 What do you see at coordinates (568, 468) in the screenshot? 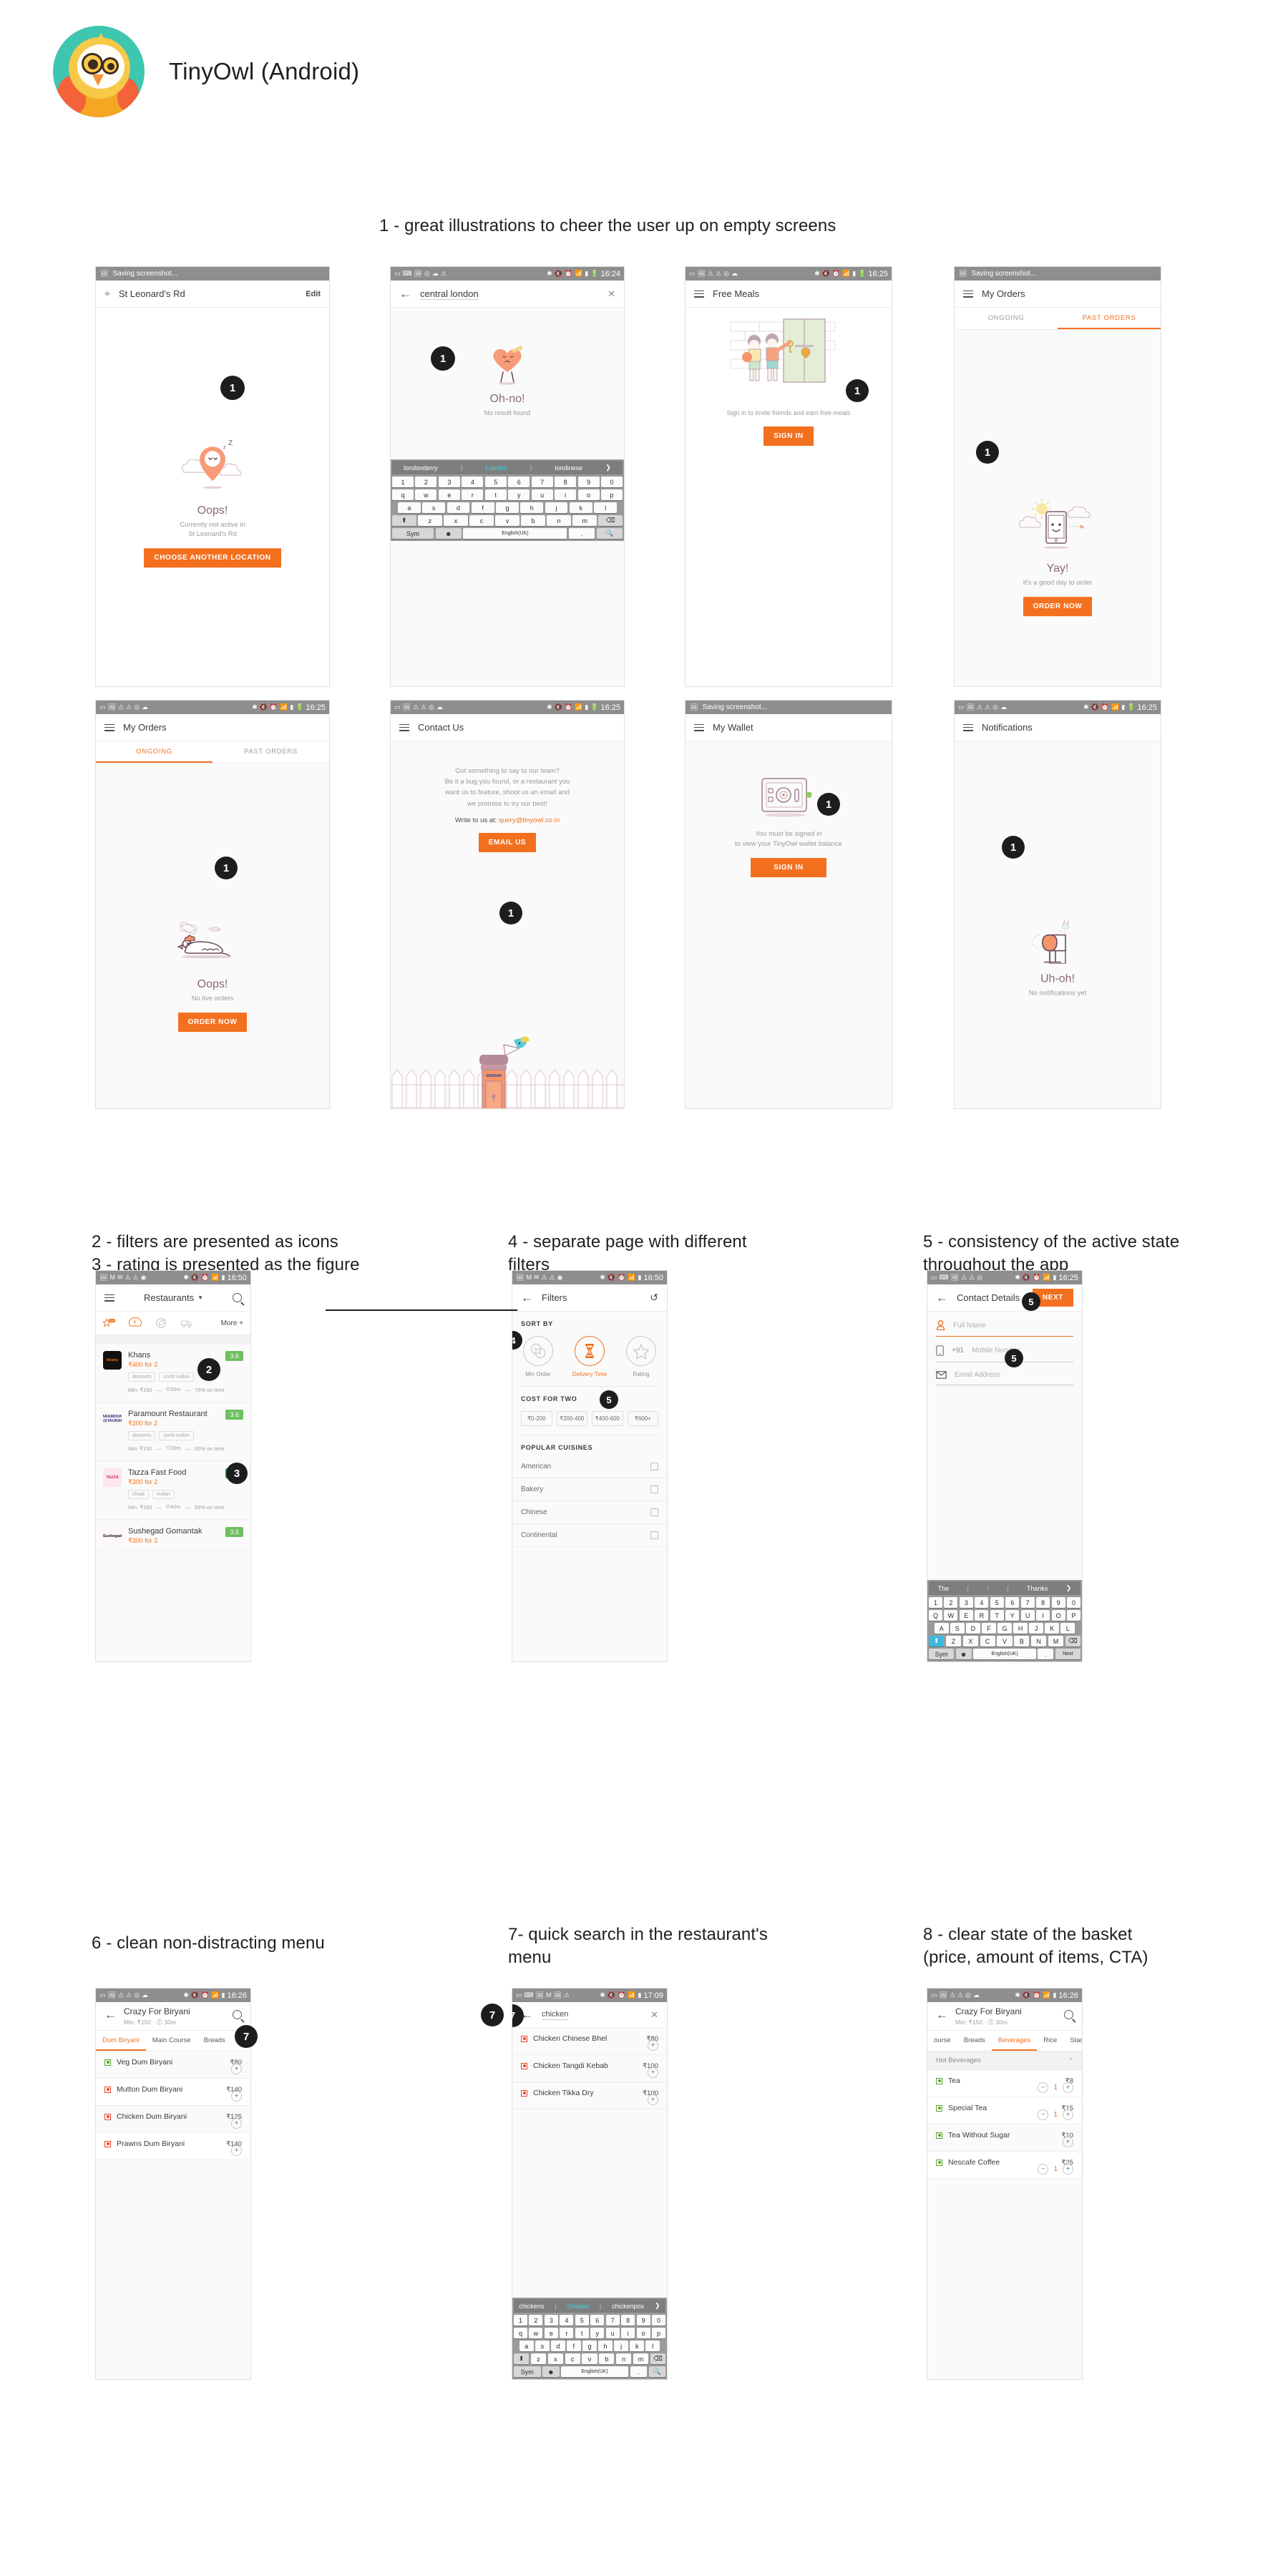
I see `suggestion-2: londinese` at bounding box center [568, 468].